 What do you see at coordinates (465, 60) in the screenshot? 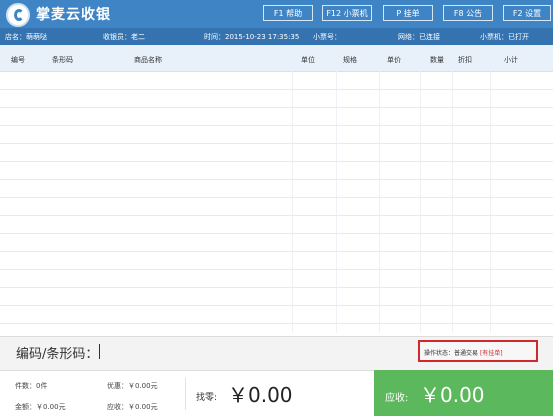
I see `column-header-discount: 折扣` at bounding box center [465, 60].